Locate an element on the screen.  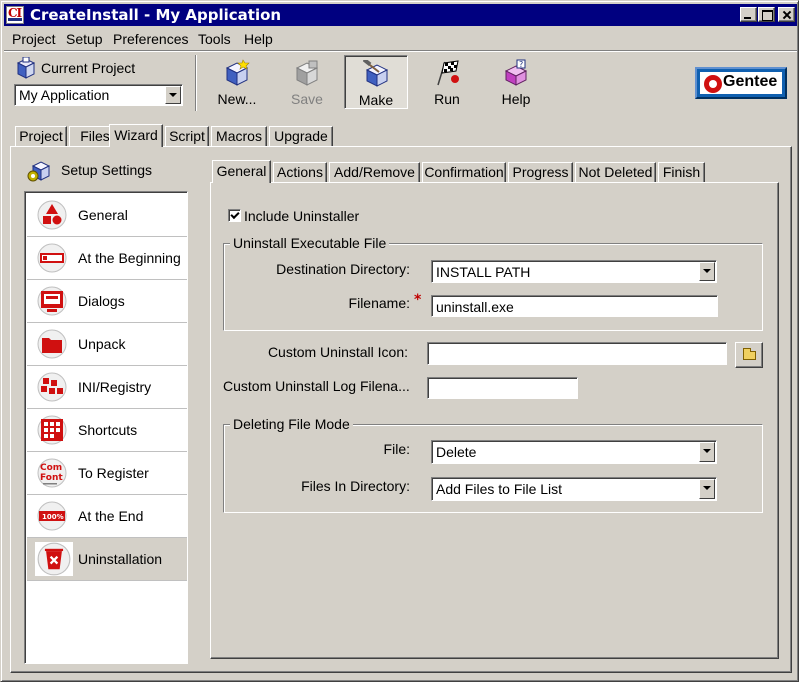
hammer-box-icon is located at coordinates (376, 73).